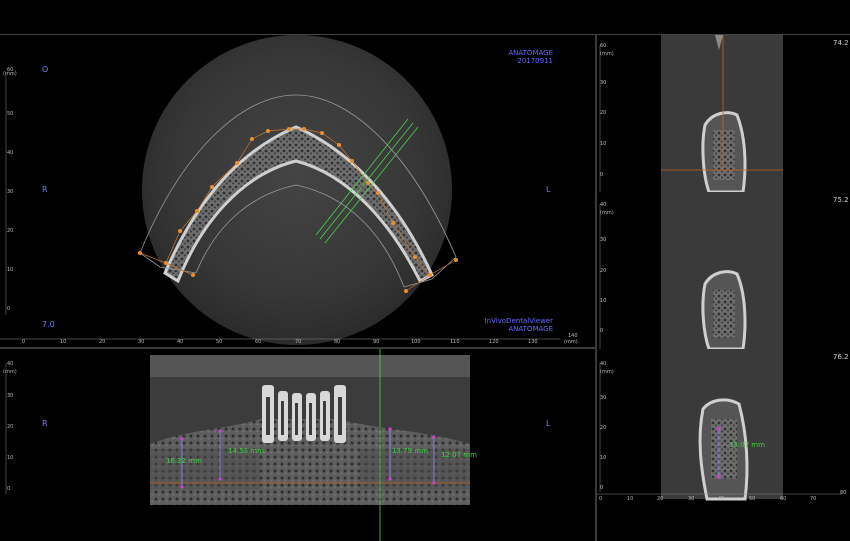  What do you see at coordinates (10, 427) in the screenshot?
I see `pano-y-tick: 20` at bounding box center [10, 427].